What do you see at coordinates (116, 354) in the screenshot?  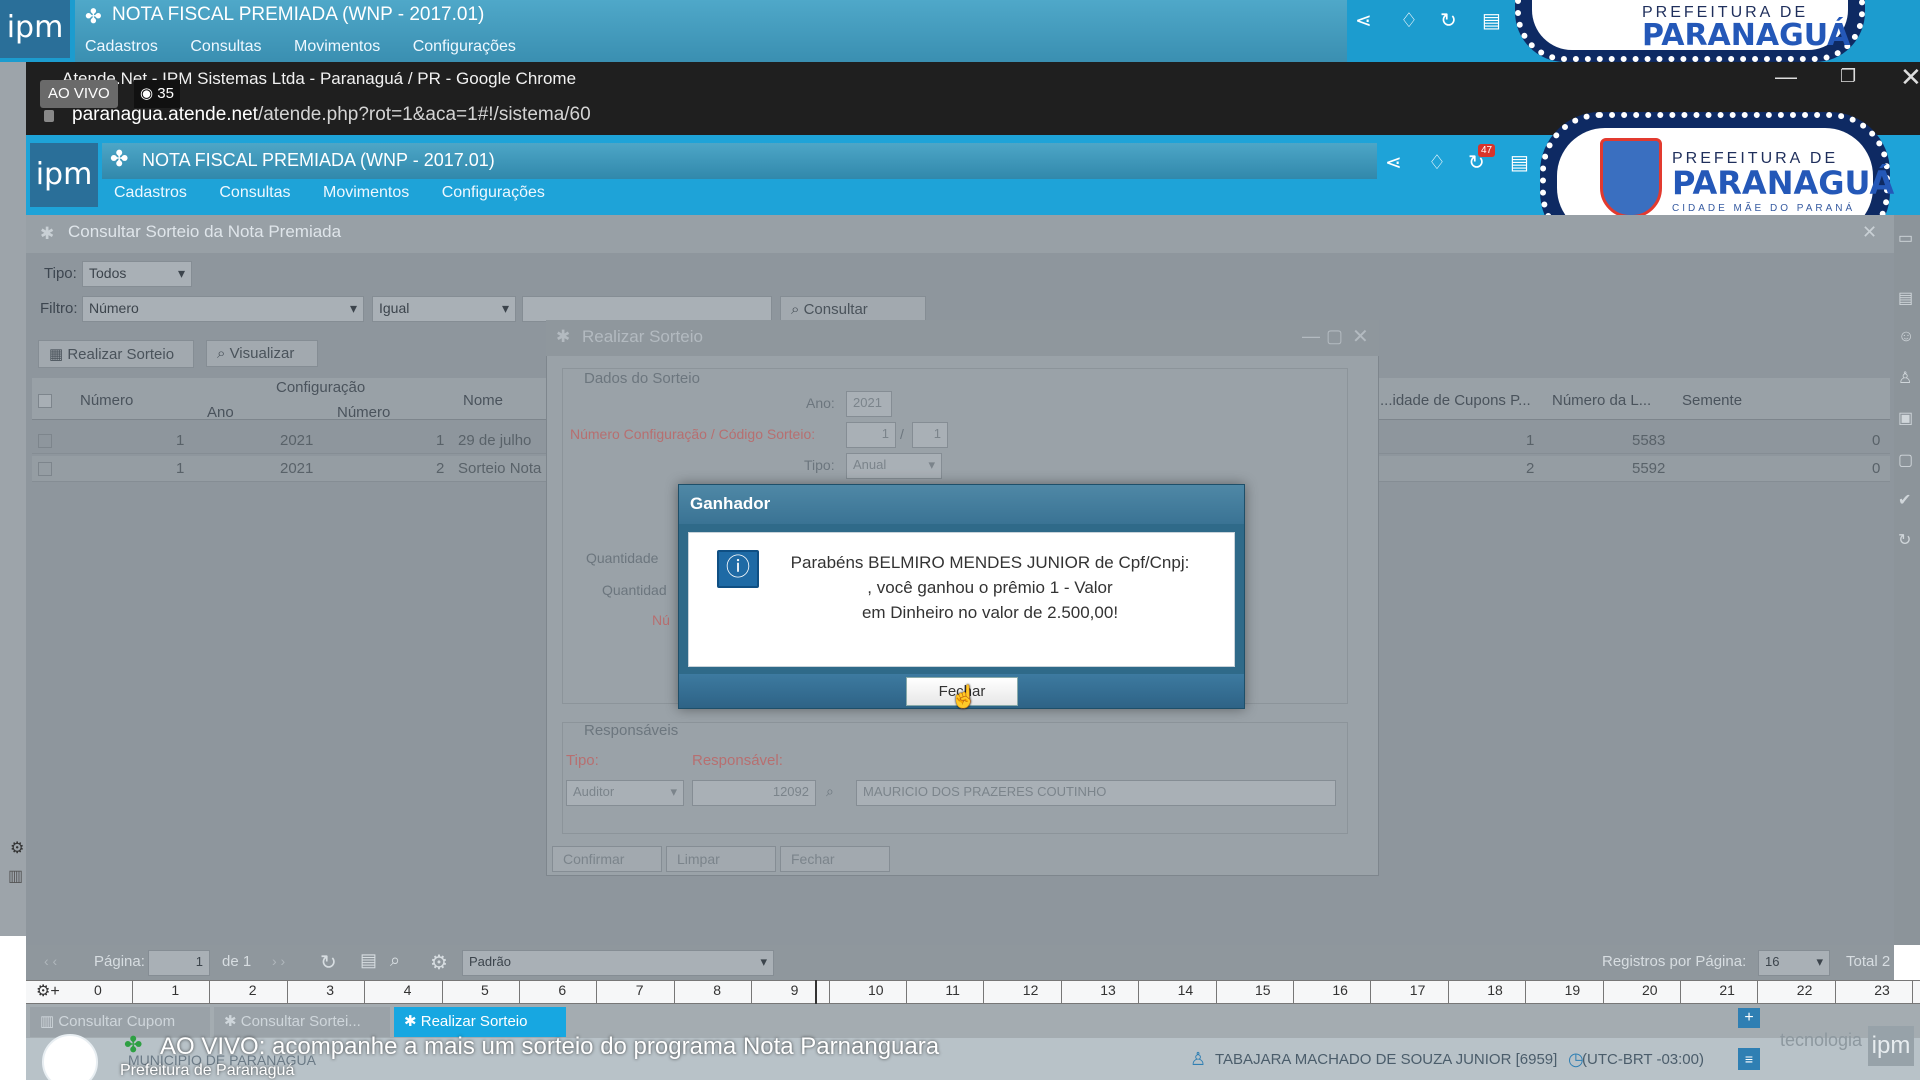 I see `realizar-sorteio-button: ▦ Realizar Sorteio` at bounding box center [116, 354].